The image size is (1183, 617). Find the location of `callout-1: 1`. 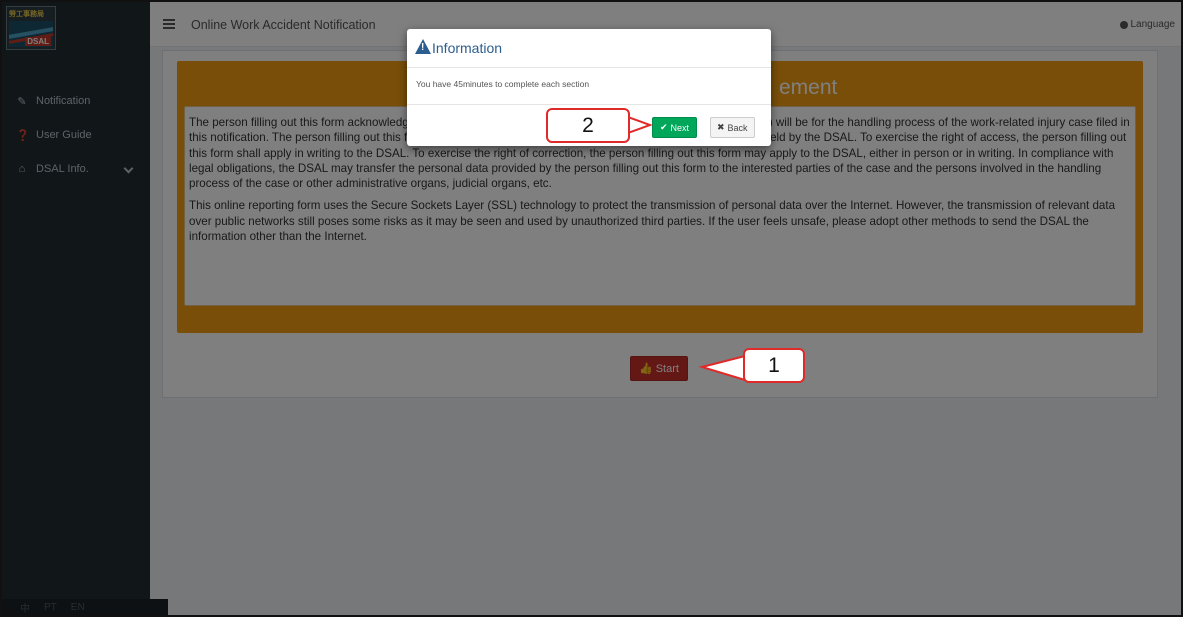

callout-1: 1 is located at coordinates (774, 365).